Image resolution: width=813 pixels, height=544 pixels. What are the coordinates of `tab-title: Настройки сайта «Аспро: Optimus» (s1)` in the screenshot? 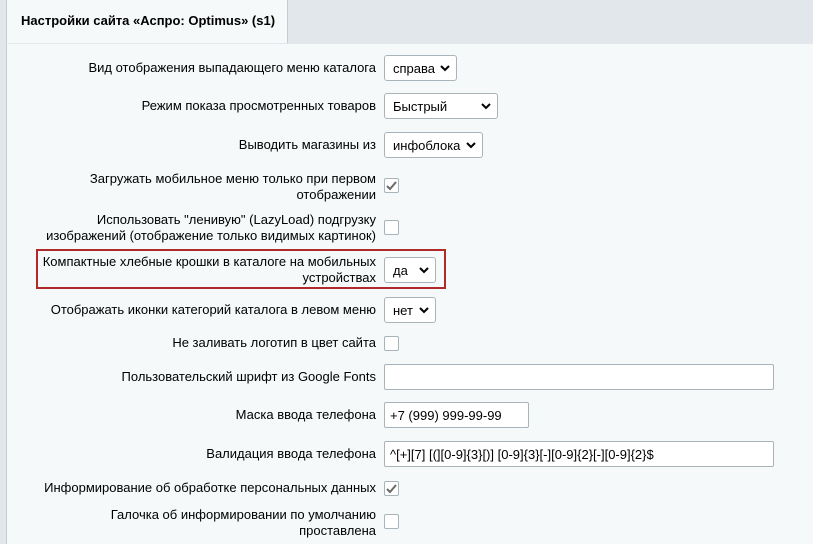 It's located at (148, 20).